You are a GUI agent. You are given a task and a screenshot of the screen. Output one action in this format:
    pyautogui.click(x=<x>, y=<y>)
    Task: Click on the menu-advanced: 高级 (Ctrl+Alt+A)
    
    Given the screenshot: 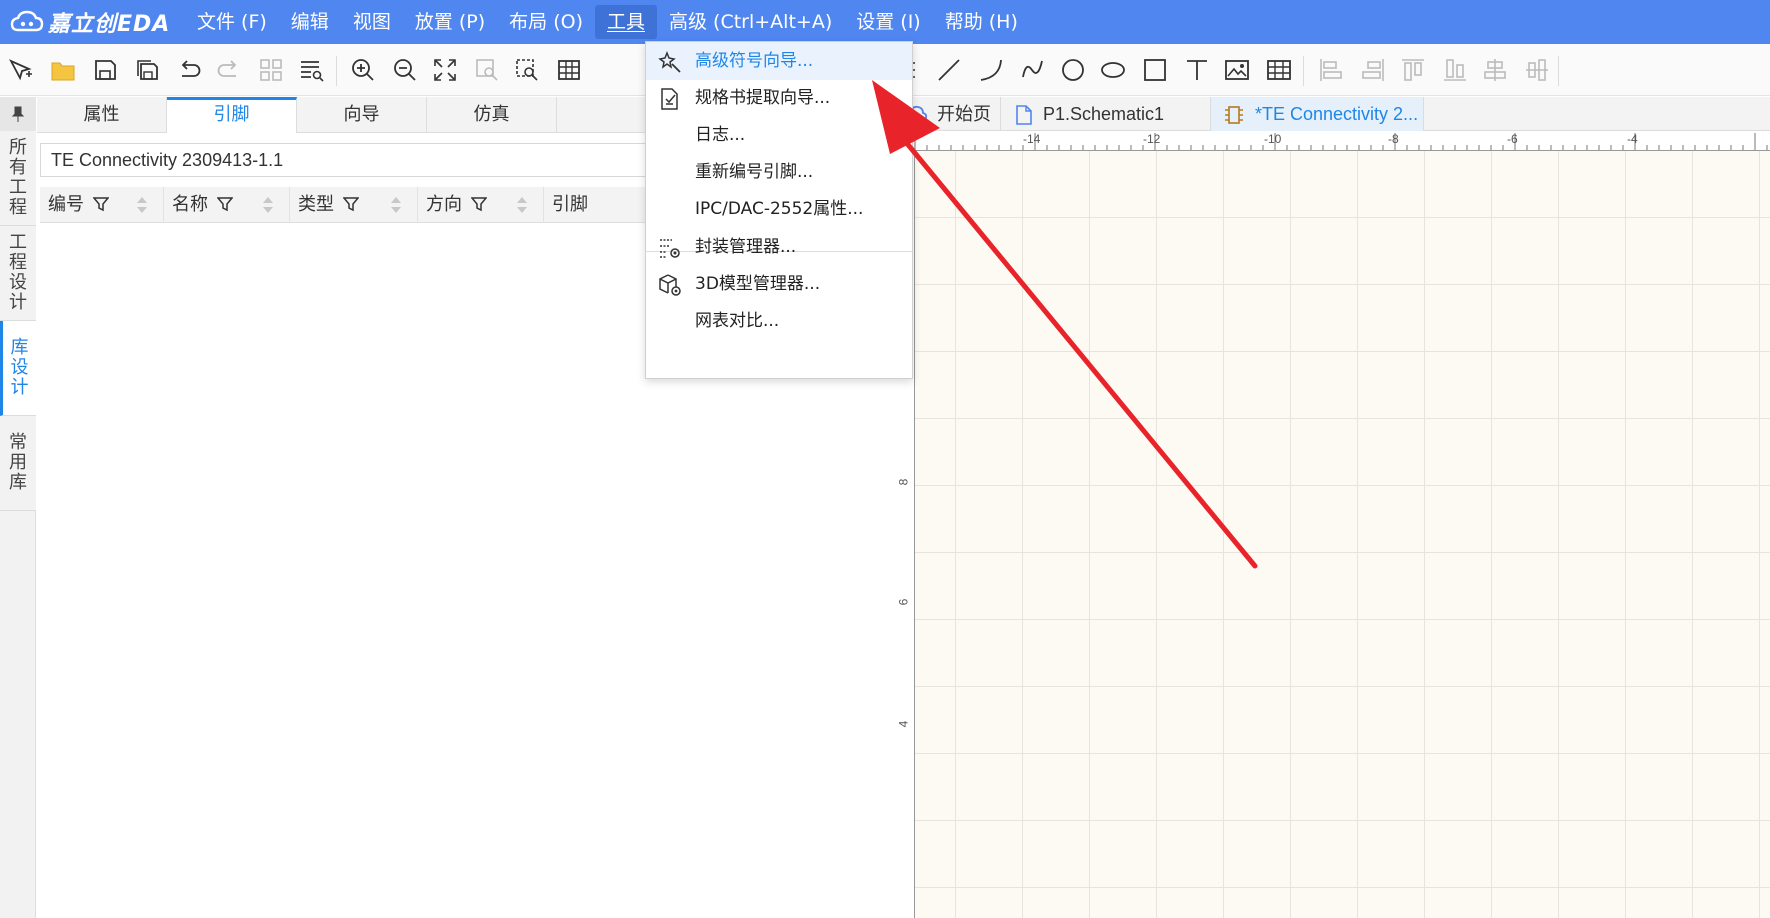 What is the action you would take?
    pyautogui.click(x=750, y=22)
    